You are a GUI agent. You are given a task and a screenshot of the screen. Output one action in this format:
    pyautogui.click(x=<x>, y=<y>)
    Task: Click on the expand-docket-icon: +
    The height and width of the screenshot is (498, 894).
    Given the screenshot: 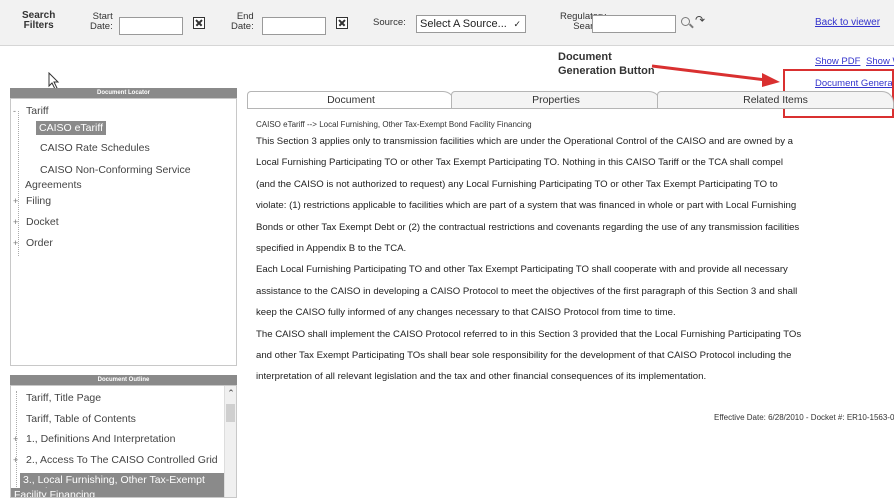 What is the action you would take?
    pyautogui.click(x=15, y=222)
    